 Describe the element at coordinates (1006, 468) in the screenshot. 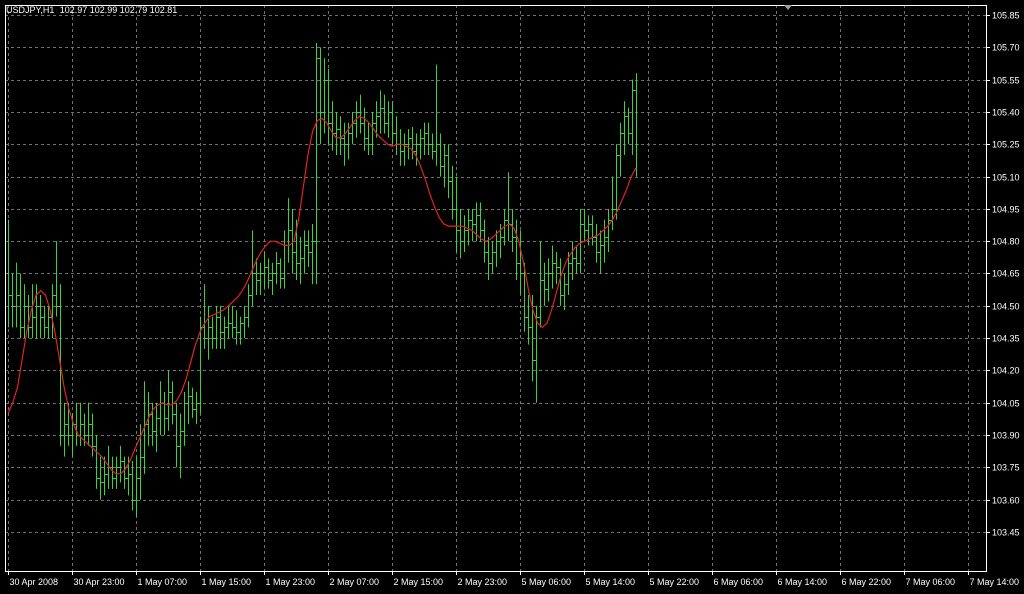

I see `y-tick-label: 103.75` at that location.